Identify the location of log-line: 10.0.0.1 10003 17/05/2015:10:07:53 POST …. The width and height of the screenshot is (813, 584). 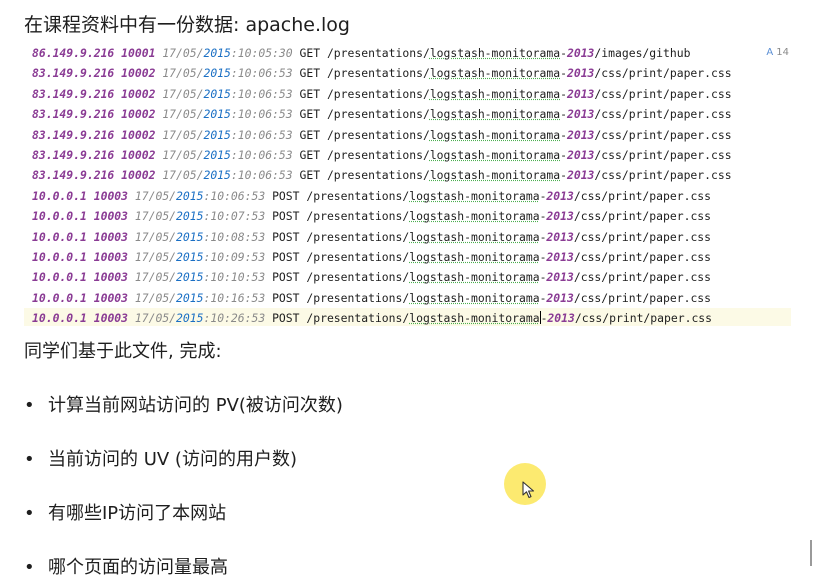
(407, 216).